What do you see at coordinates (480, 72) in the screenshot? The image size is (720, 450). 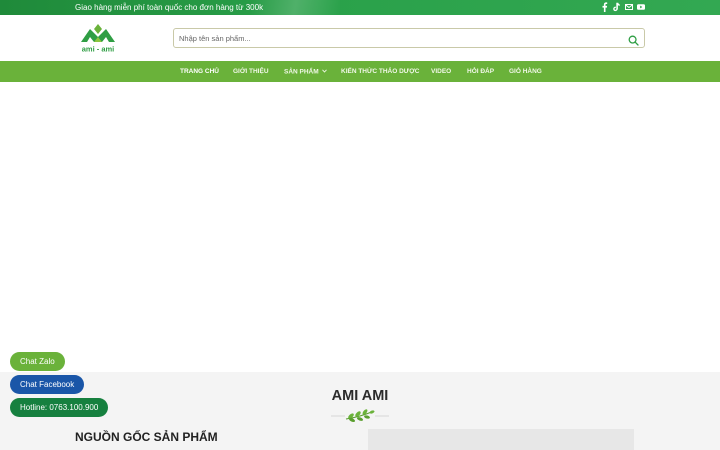 I see `nav-item-faq: HỎI ĐÁP` at bounding box center [480, 72].